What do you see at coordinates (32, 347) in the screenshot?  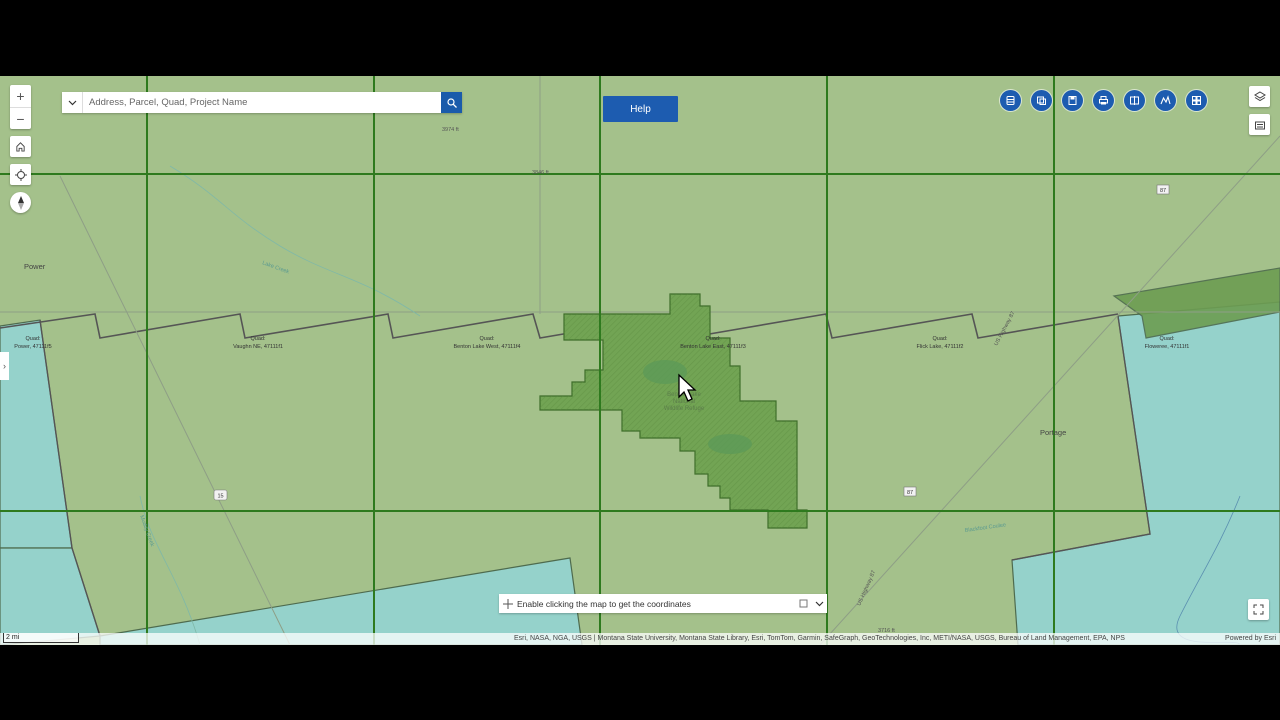 I see `quad-label-name: Power, 47111f5` at bounding box center [32, 347].